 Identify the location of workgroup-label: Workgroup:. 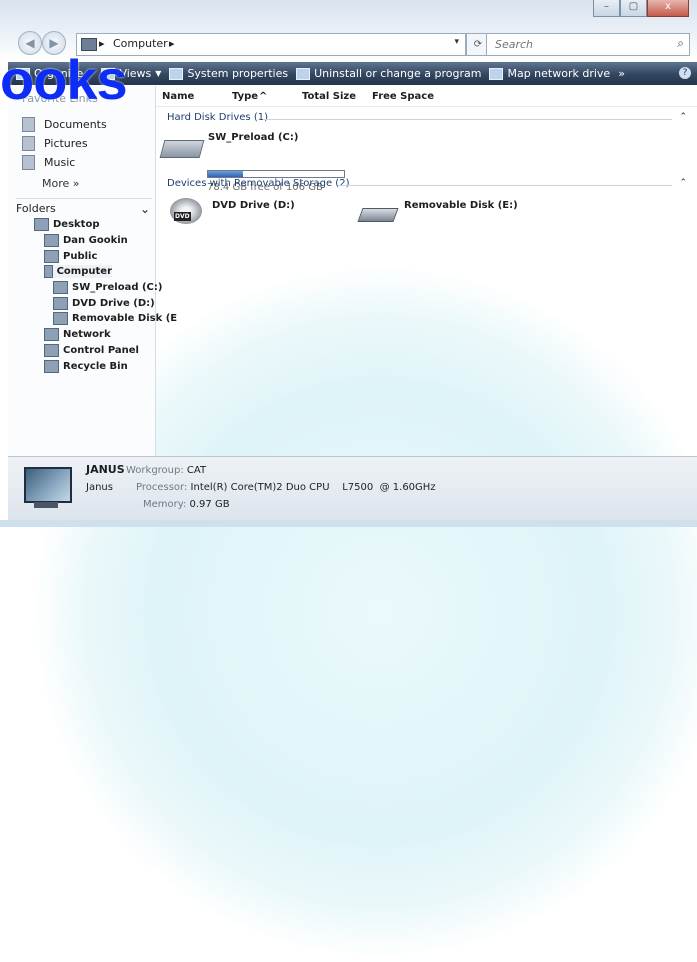
(155, 470).